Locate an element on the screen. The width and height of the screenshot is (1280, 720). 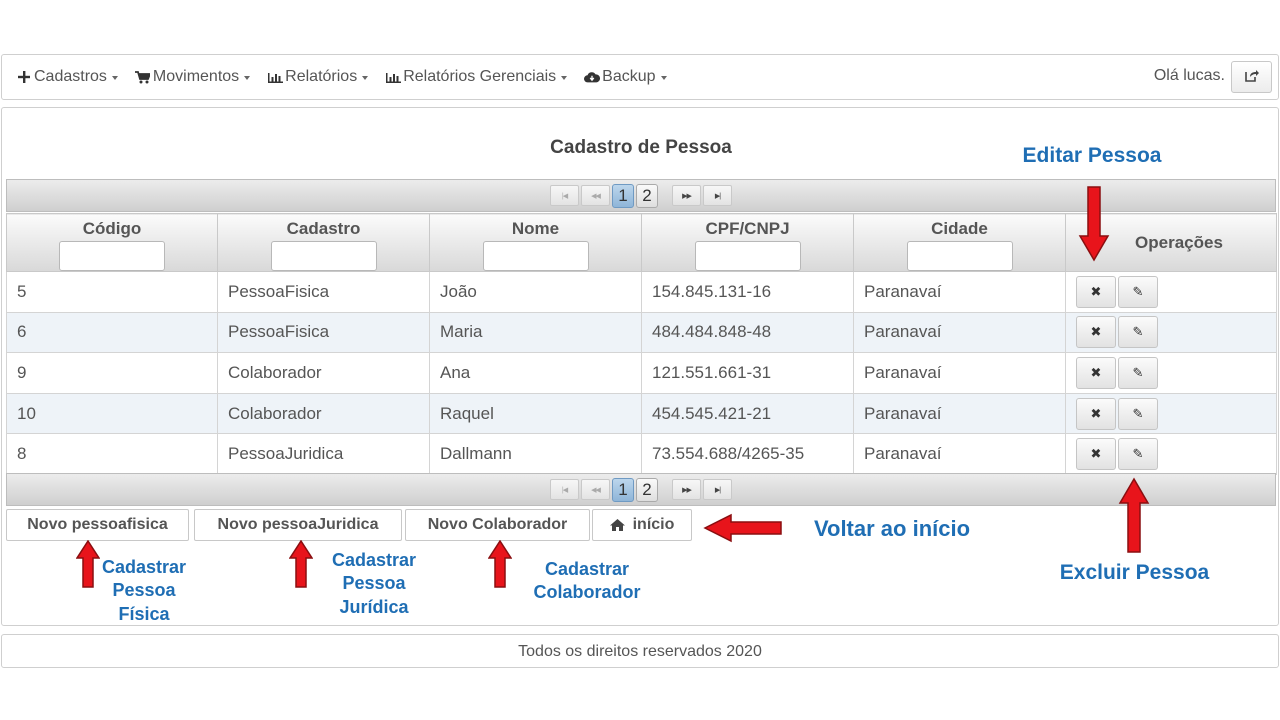
new-colaborador-button: Novo Colaborador is located at coordinates (497, 525).